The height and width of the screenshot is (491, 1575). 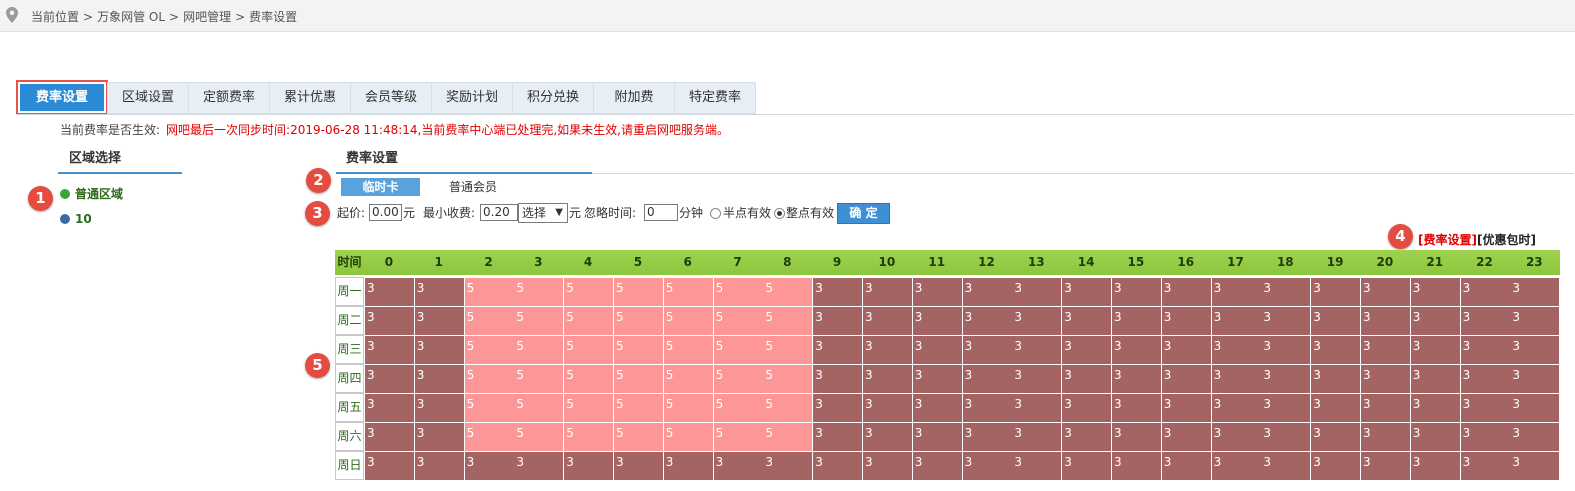 I want to click on package-discount-link: [优惠包时], so click(x=1506, y=240).